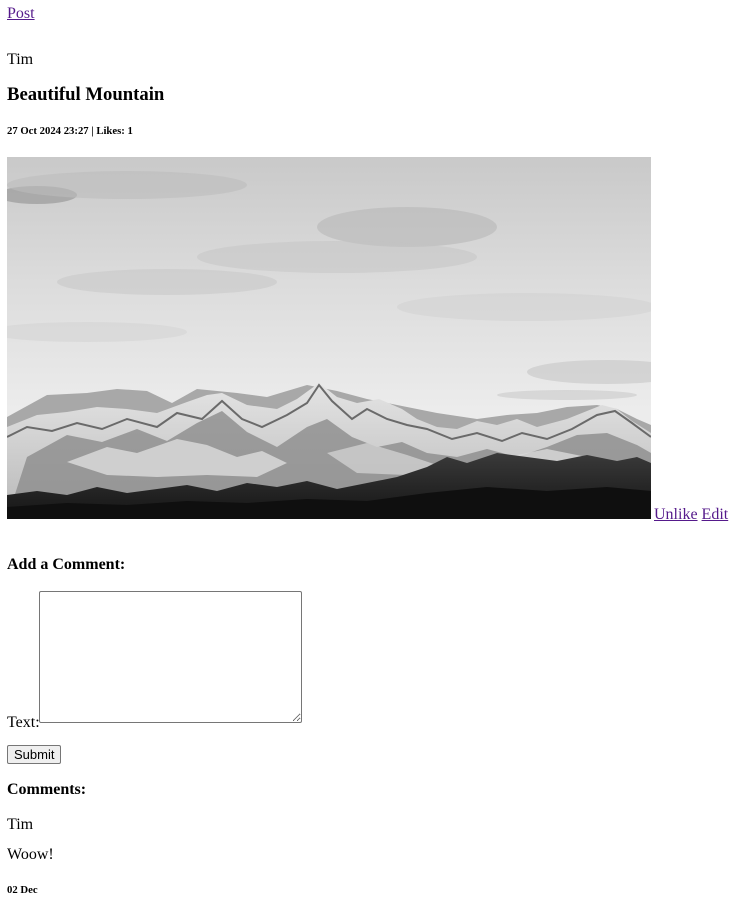 This screenshot has width=733, height=902. Describe the element at coordinates (23, 722) in the screenshot. I see `comment-text-label: Text:` at that location.